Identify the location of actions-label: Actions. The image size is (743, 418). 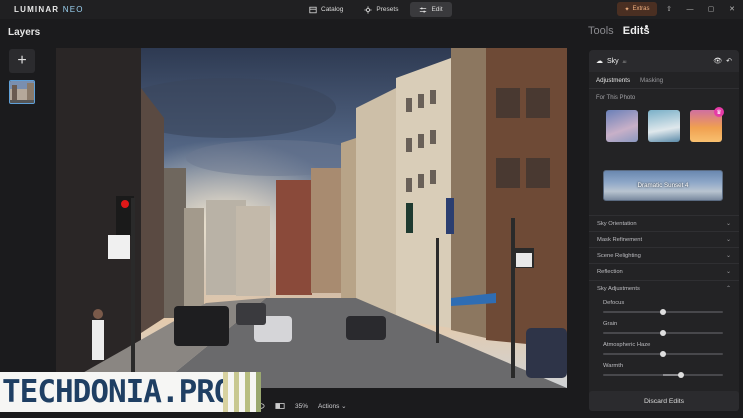
(329, 406).